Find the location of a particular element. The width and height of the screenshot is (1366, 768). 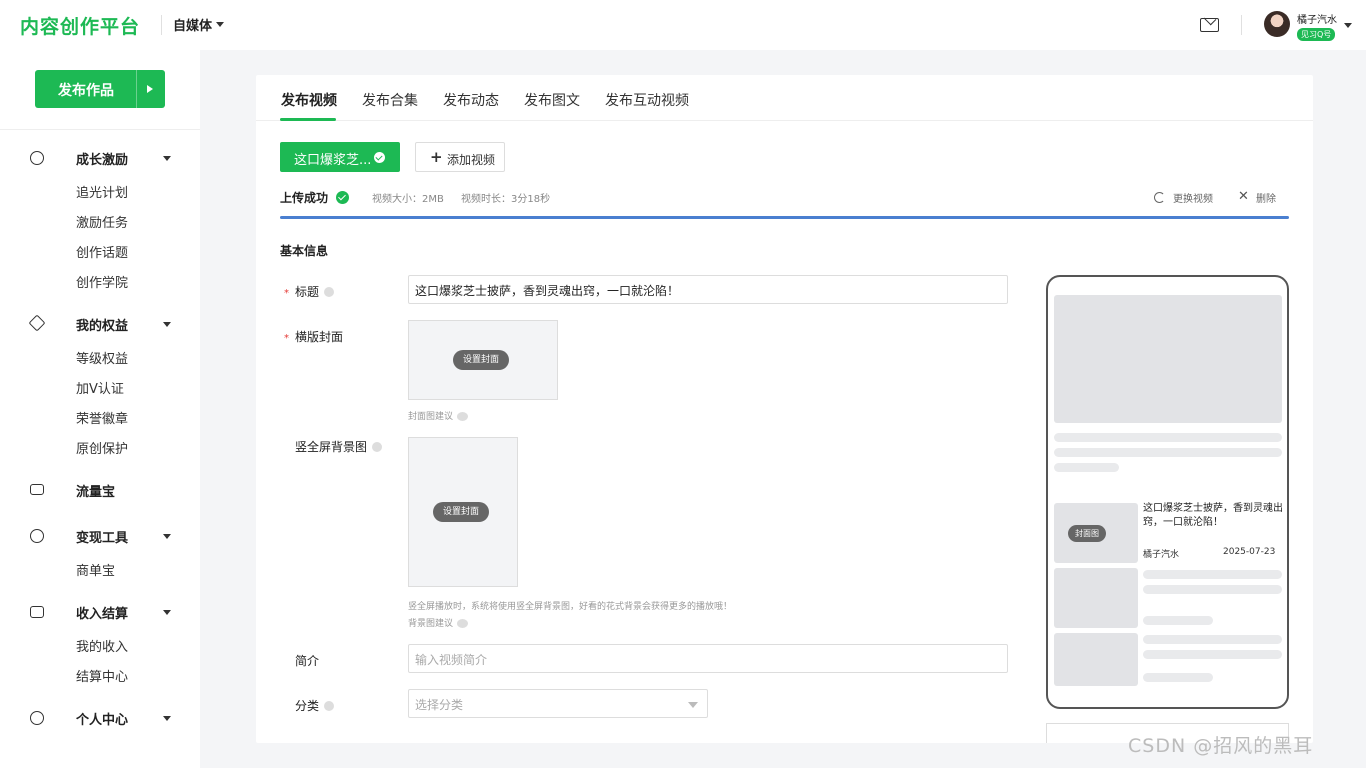

close-icon: ✕ is located at coordinates (1243, 196).